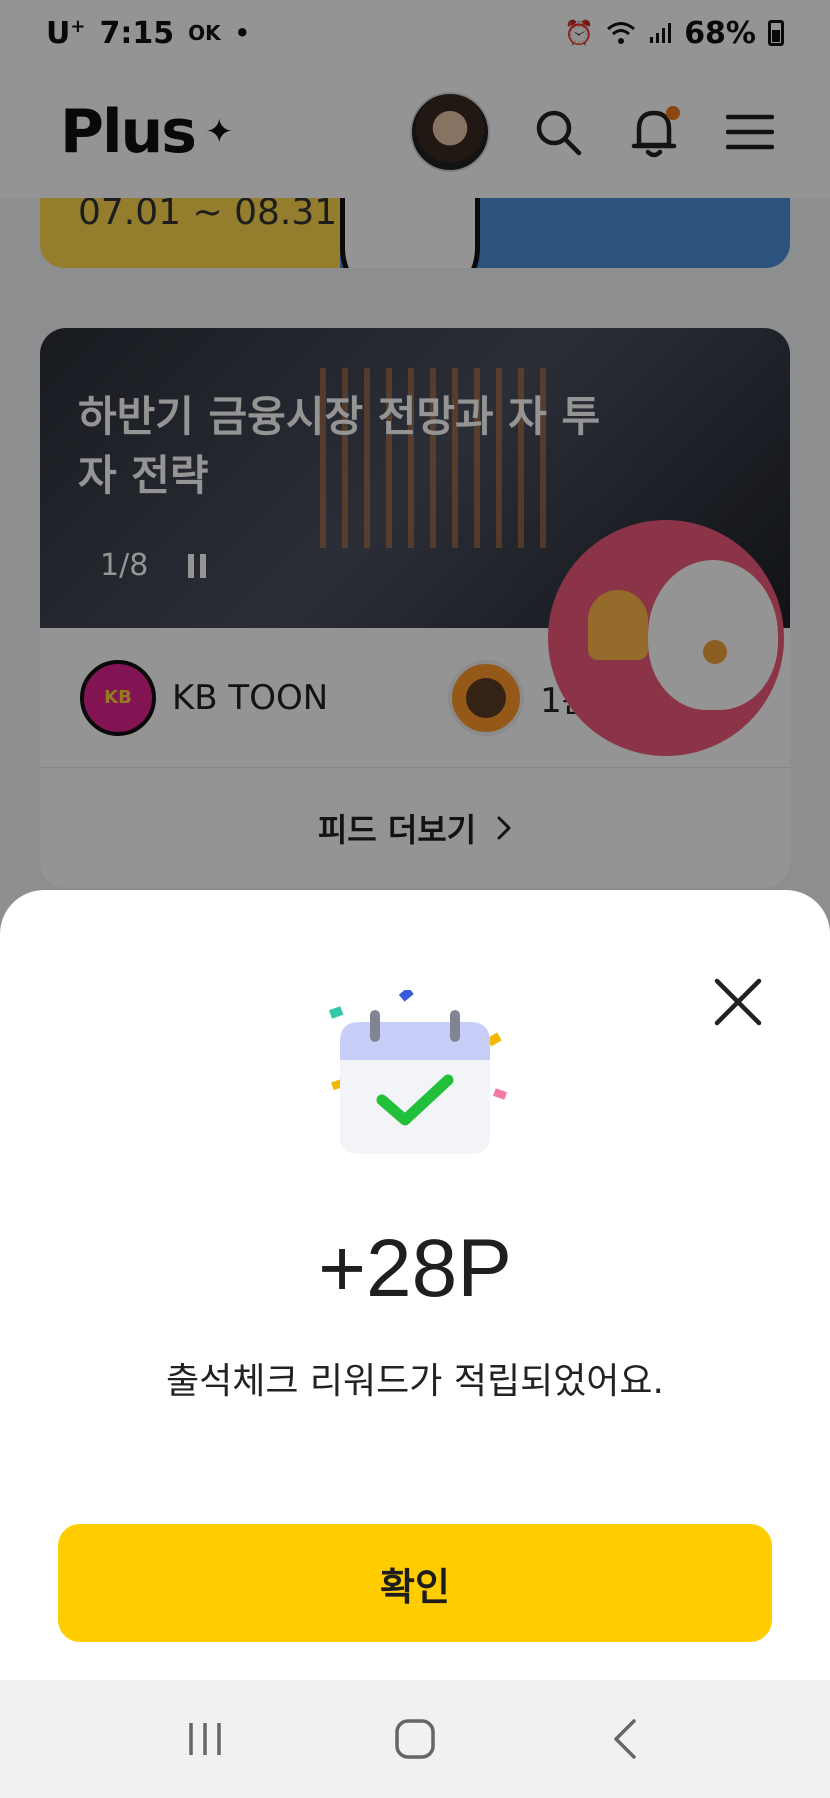 Image resolution: width=830 pixels, height=1798 pixels. I want to click on confirm-button: 확인, so click(415, 1583).